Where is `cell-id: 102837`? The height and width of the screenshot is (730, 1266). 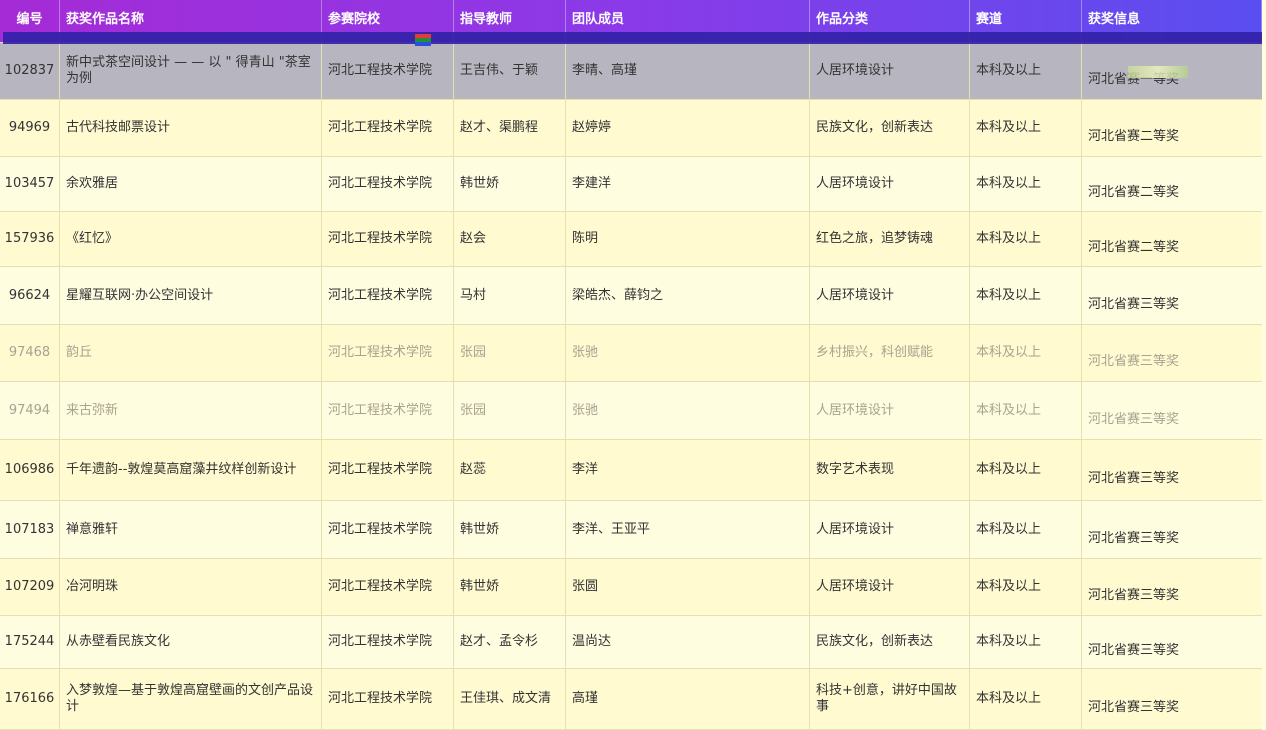 cell-id: 102837 is located at coordinates (30, 71).